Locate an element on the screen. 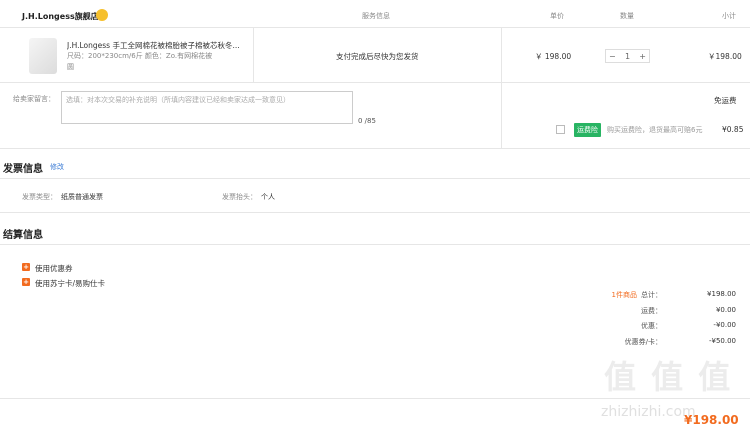 This screenshot has width=750, height=435. use-card-link: 使用苏宁卡/易购仕卡 is located at coordinates (70, 283).